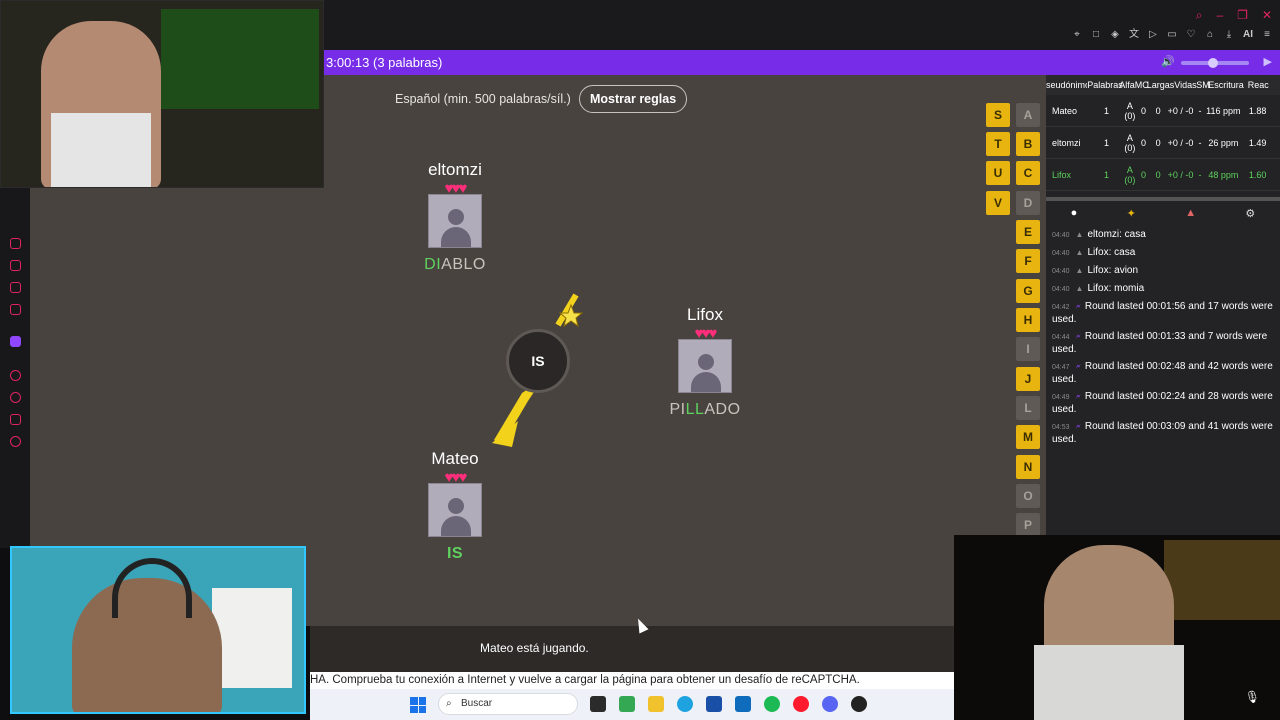  Describe the element at coordinates (1099, 234) in the screenshot. I see `chat-message: 04:40 ▲ eltomzi: casa` at that location.